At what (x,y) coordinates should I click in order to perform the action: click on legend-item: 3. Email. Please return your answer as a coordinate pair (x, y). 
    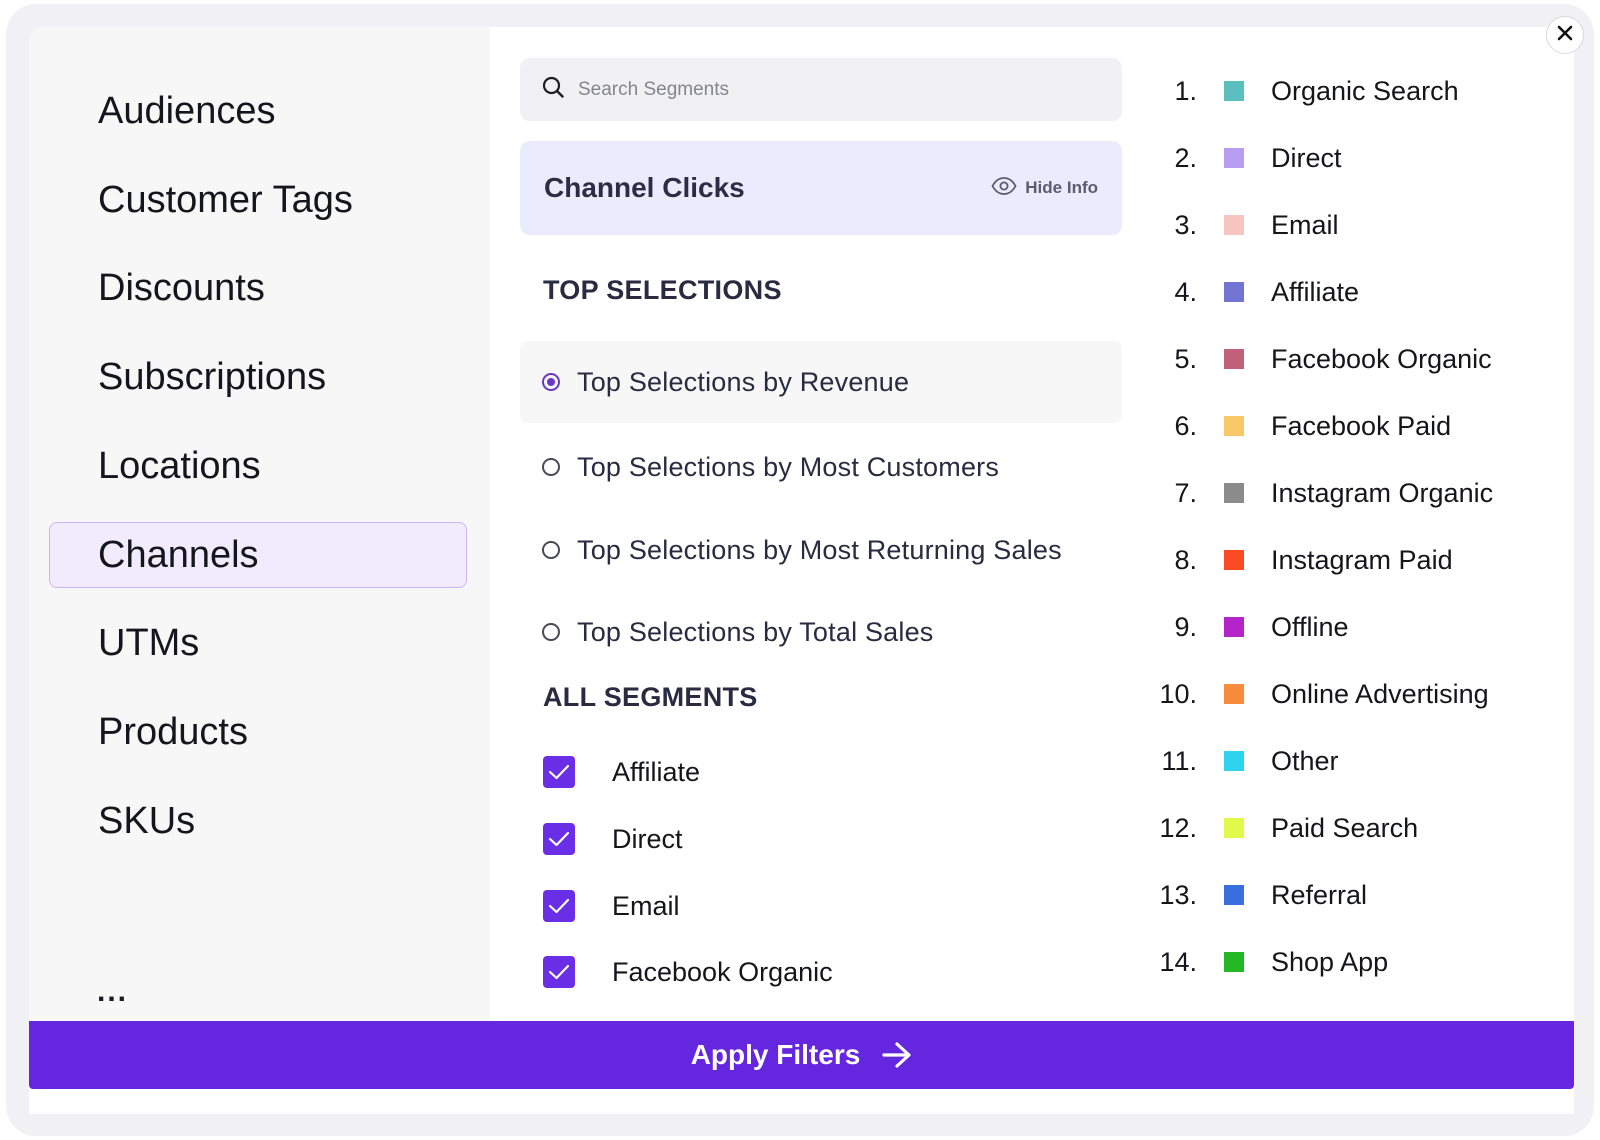
    Looking at the image, I should click on (1239, 225).